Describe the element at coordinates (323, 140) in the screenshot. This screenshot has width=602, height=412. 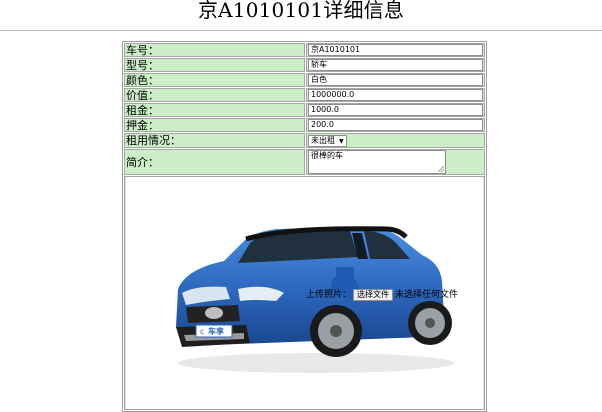
I see `rent-status-value: 未出租` at that location.